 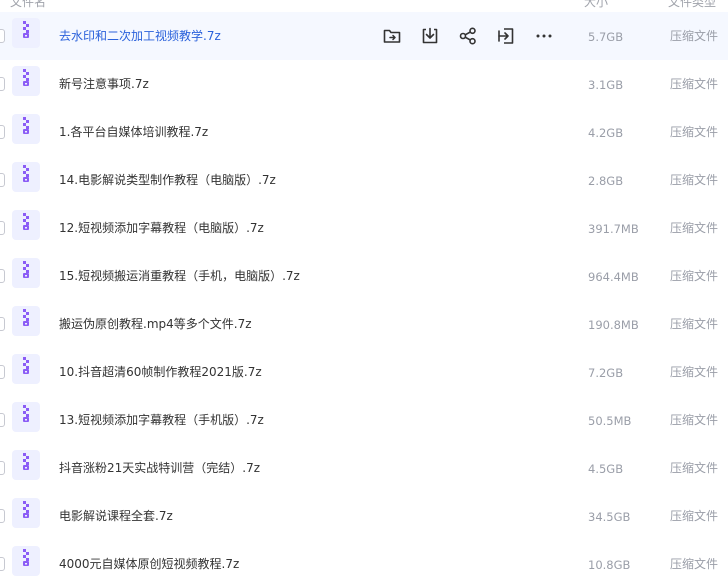 I want to click on move-to-folder-icon, so click(x=392, y=36).